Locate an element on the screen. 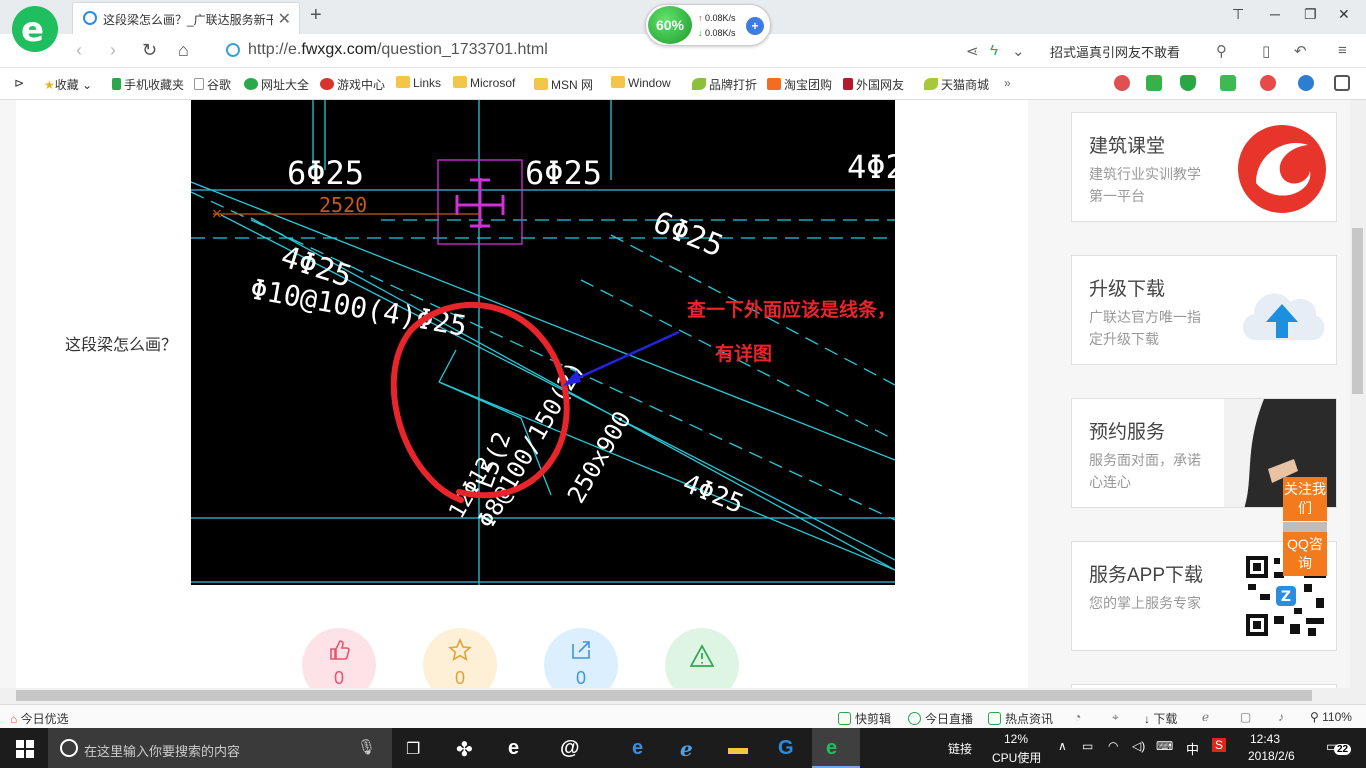 The image size is (1366, 768). favorite-button: 0 is located at coordinates (460, 658).